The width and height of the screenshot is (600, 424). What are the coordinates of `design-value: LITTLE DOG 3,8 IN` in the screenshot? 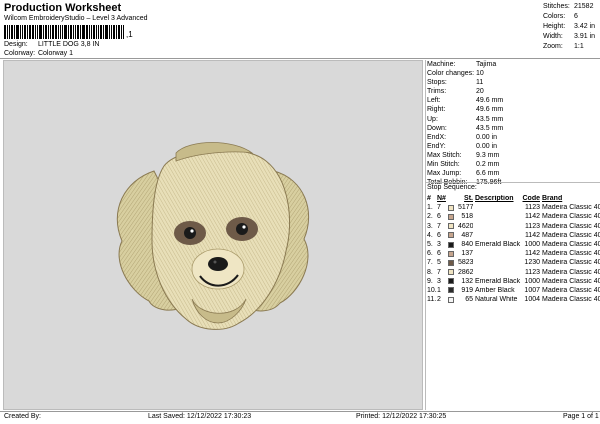 It's located at (68, 44).